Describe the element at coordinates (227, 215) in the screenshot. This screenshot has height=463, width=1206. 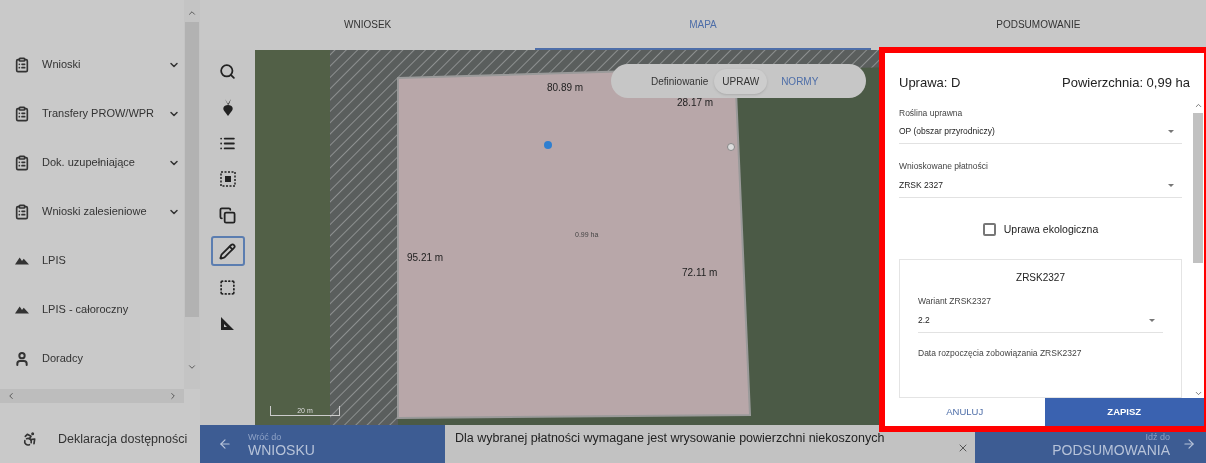
I see `copy-icon` at that location.